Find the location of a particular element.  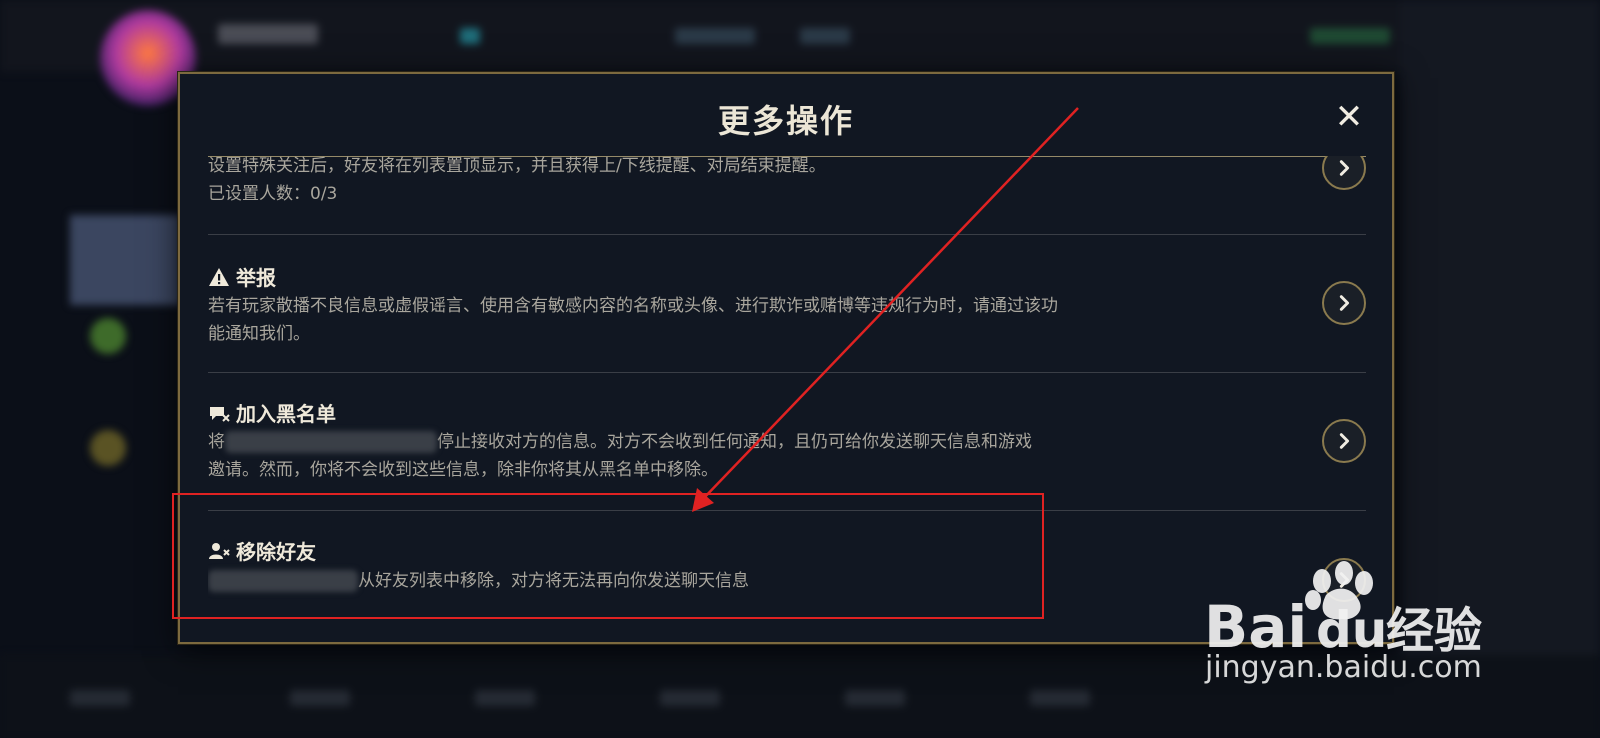

item-desc: 将 停止接收对方的信息。对方不会收到任何通知，且仍可给你发送聊天信息和游戏 is located at coordinates (698, 442).